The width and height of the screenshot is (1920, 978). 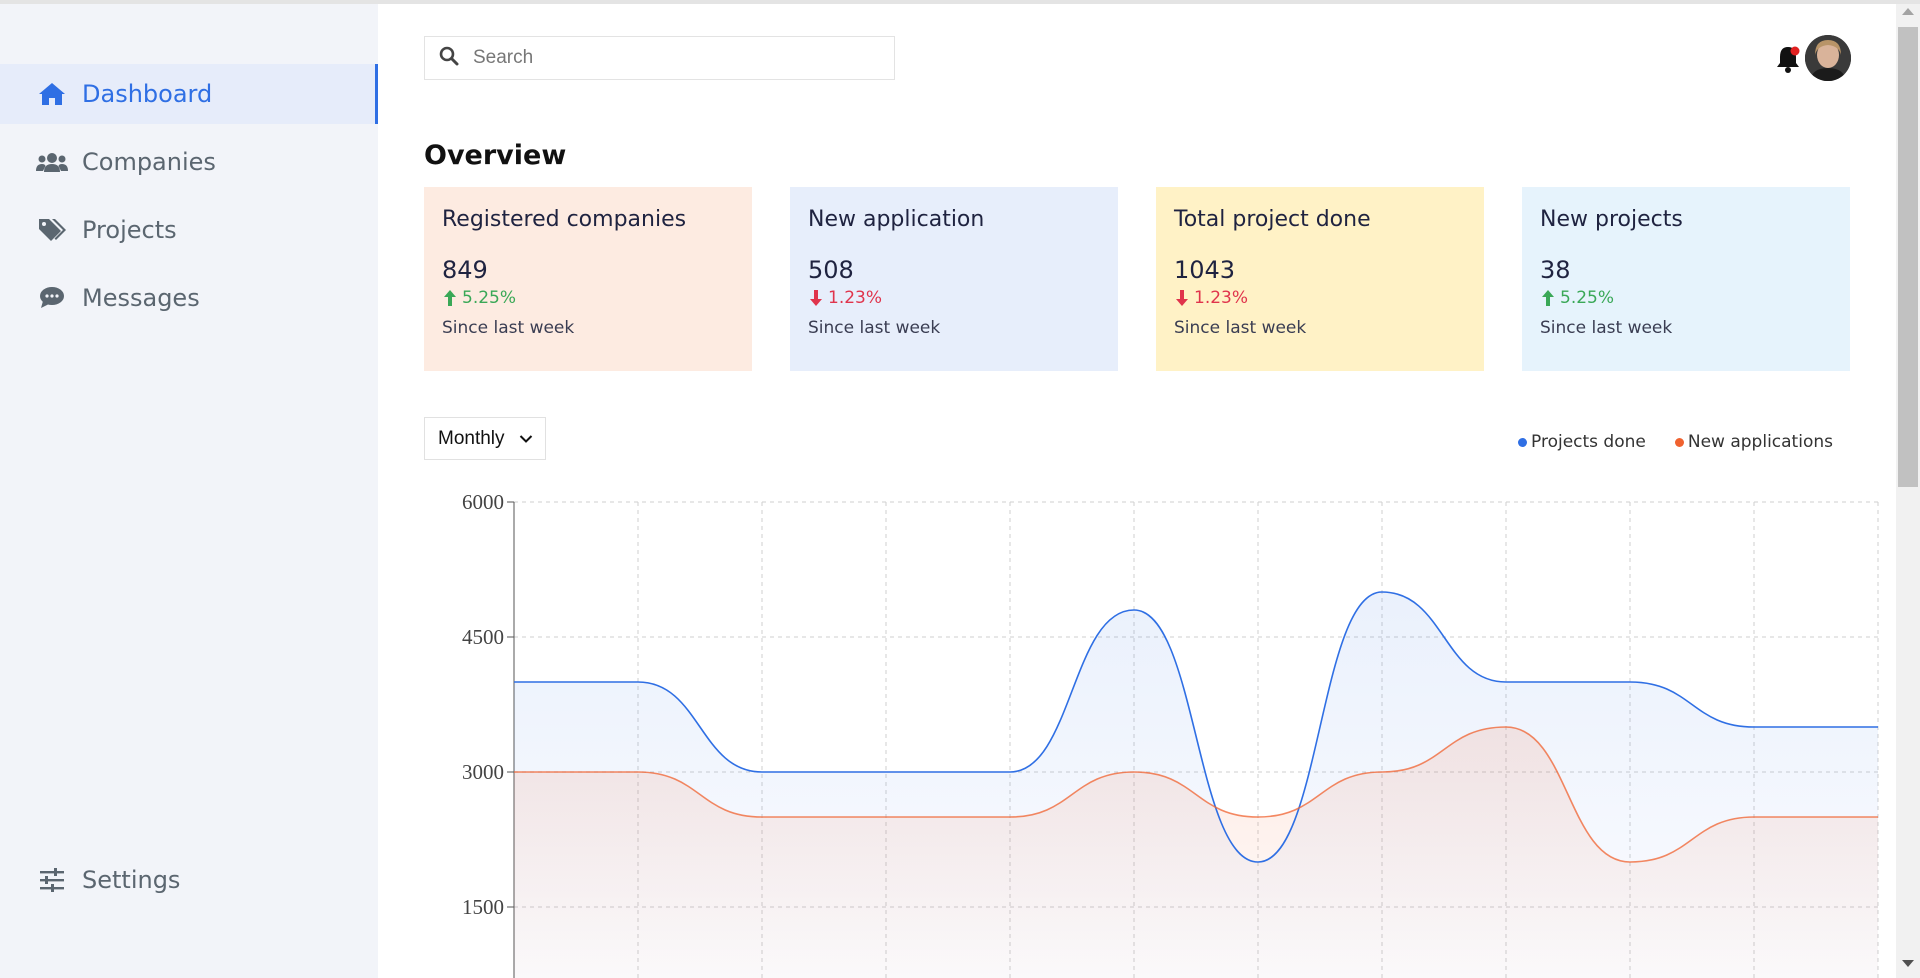 I want to click on search-input, so click(x=663, y=58).